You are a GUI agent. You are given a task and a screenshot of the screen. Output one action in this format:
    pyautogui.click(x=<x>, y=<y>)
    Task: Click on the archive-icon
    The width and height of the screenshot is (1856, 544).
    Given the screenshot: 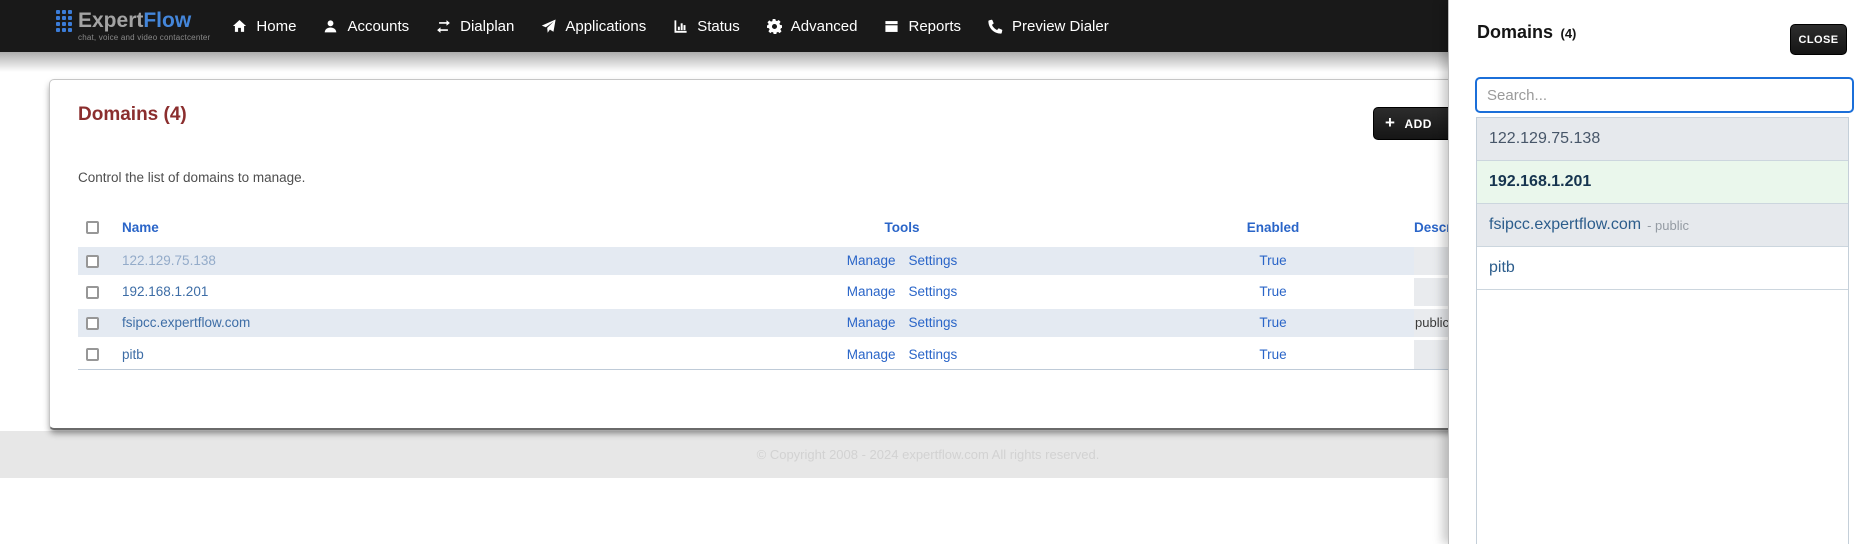 What is the action you would take?
    pyautogui.click(x=892, y=26)
    